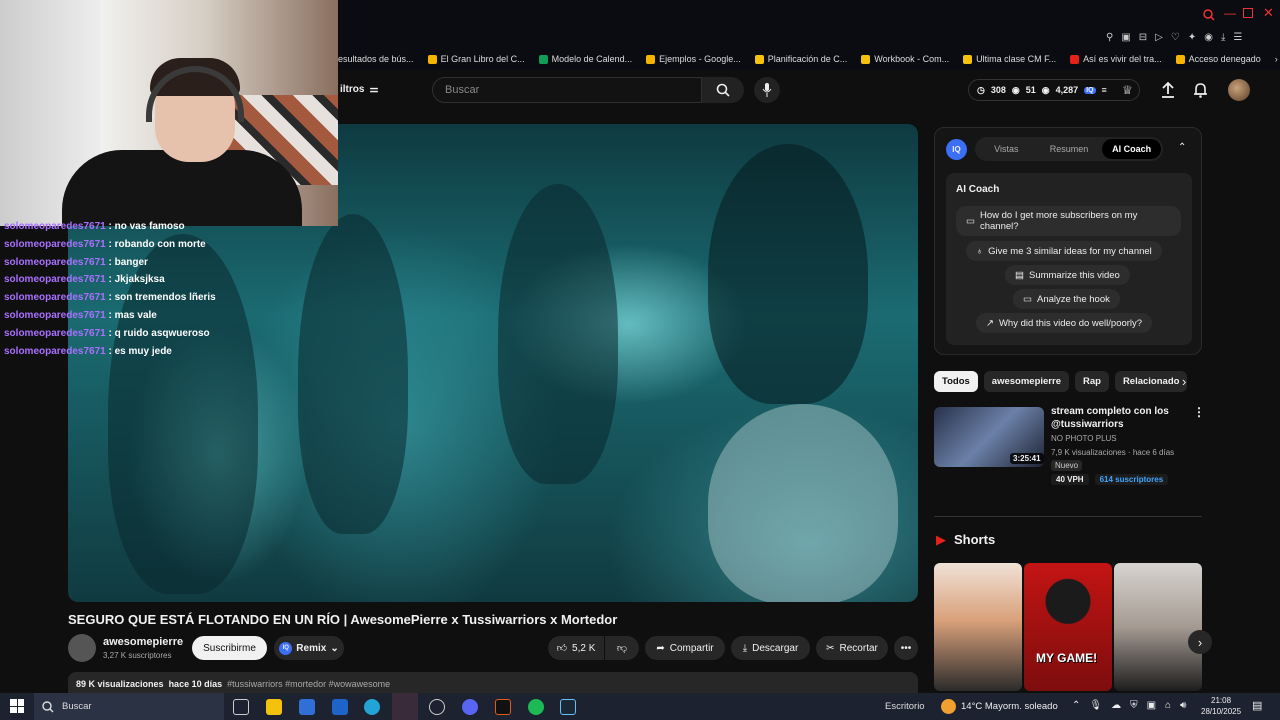 The width and height of the screenshot is (1280, 720). Describe the element at coordinates (241, 707) in the screenshot. I see `task-view-icon` at that location.